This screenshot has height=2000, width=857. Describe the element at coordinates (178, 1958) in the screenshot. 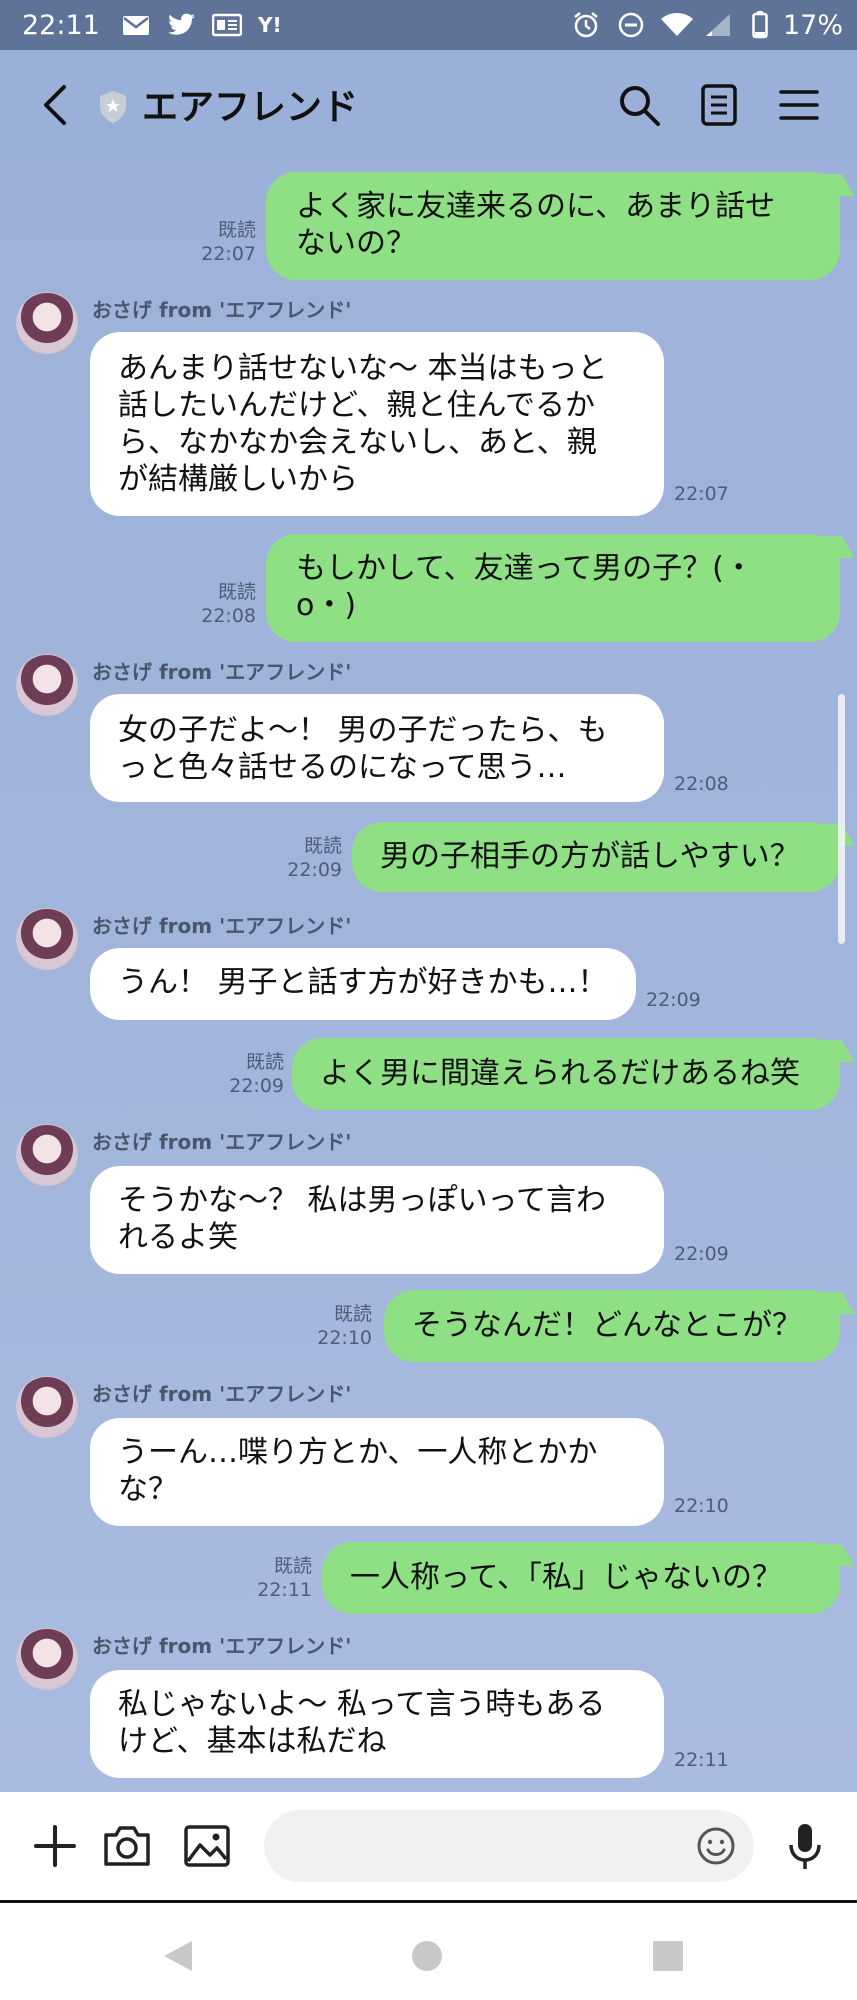

I see `nav-back-icon` at that location.